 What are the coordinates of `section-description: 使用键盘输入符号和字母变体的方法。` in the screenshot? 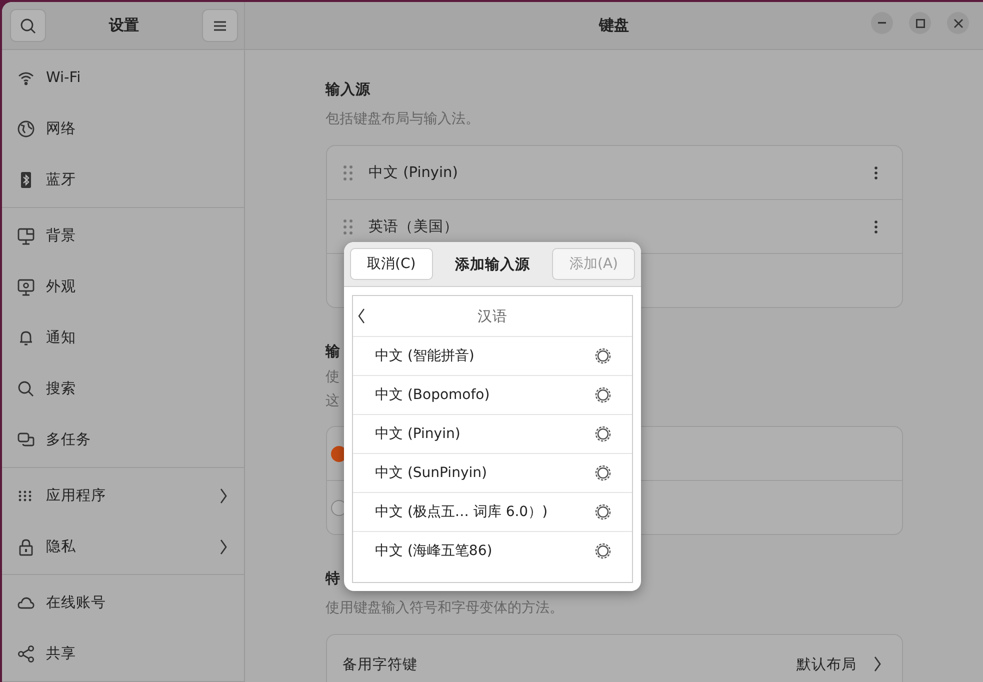 It's located at (445, 608).